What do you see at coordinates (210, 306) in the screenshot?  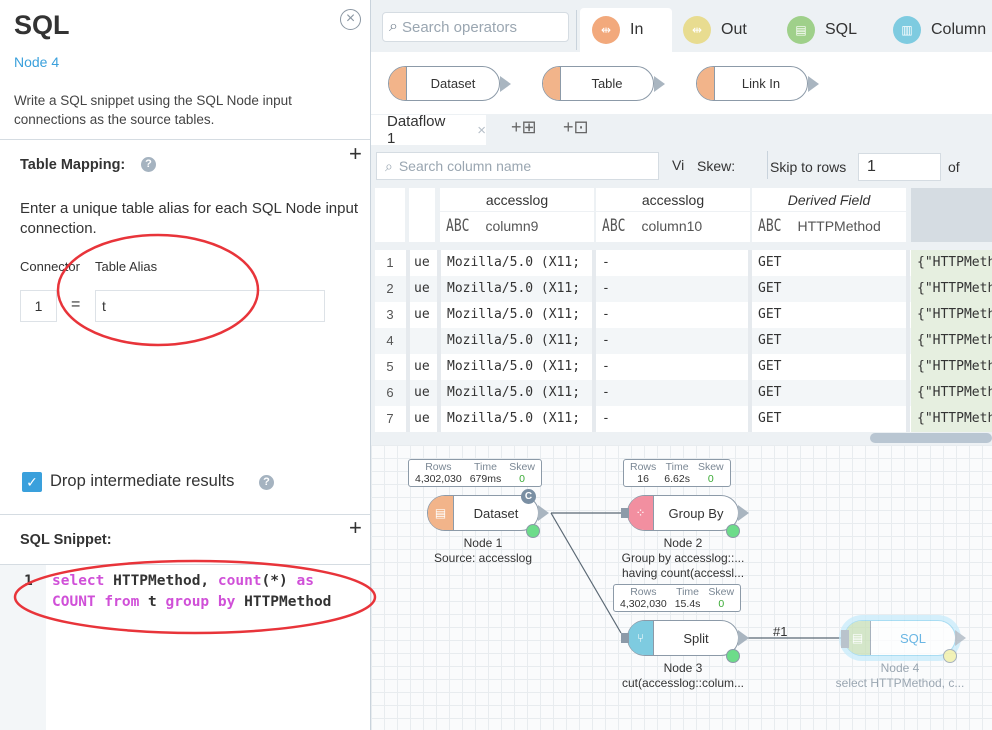 I see `table-alias-input: t` at bounding box center [210, 306].